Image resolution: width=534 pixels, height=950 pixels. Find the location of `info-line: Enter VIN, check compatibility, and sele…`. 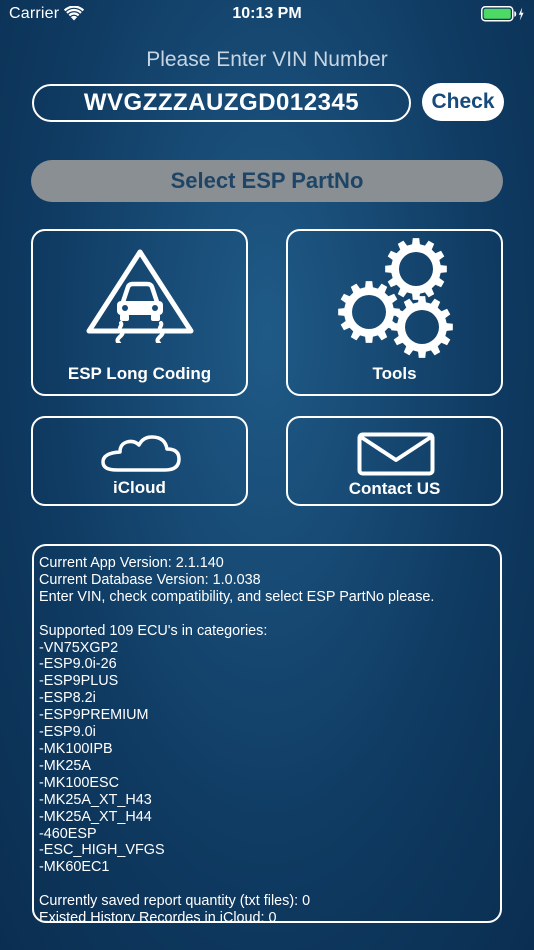

info-line: Enter VIN, check compatibility, and sele… is located at coordinates (237, 596).